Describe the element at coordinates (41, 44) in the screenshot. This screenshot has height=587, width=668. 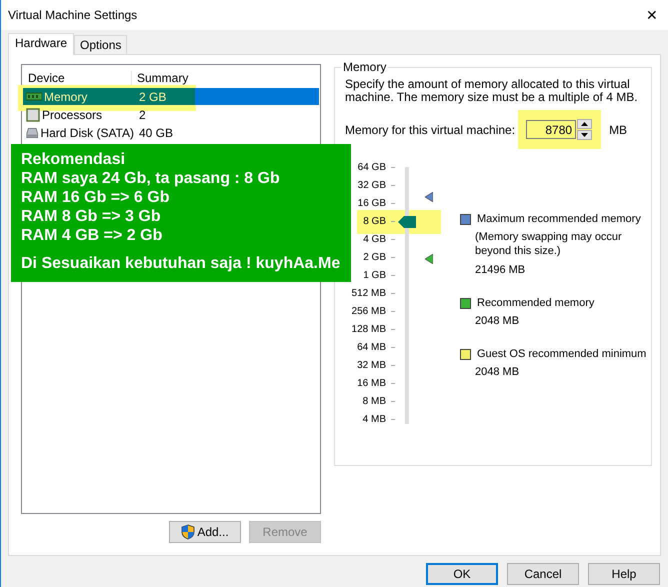
I see `tab: Hardware` at that location.